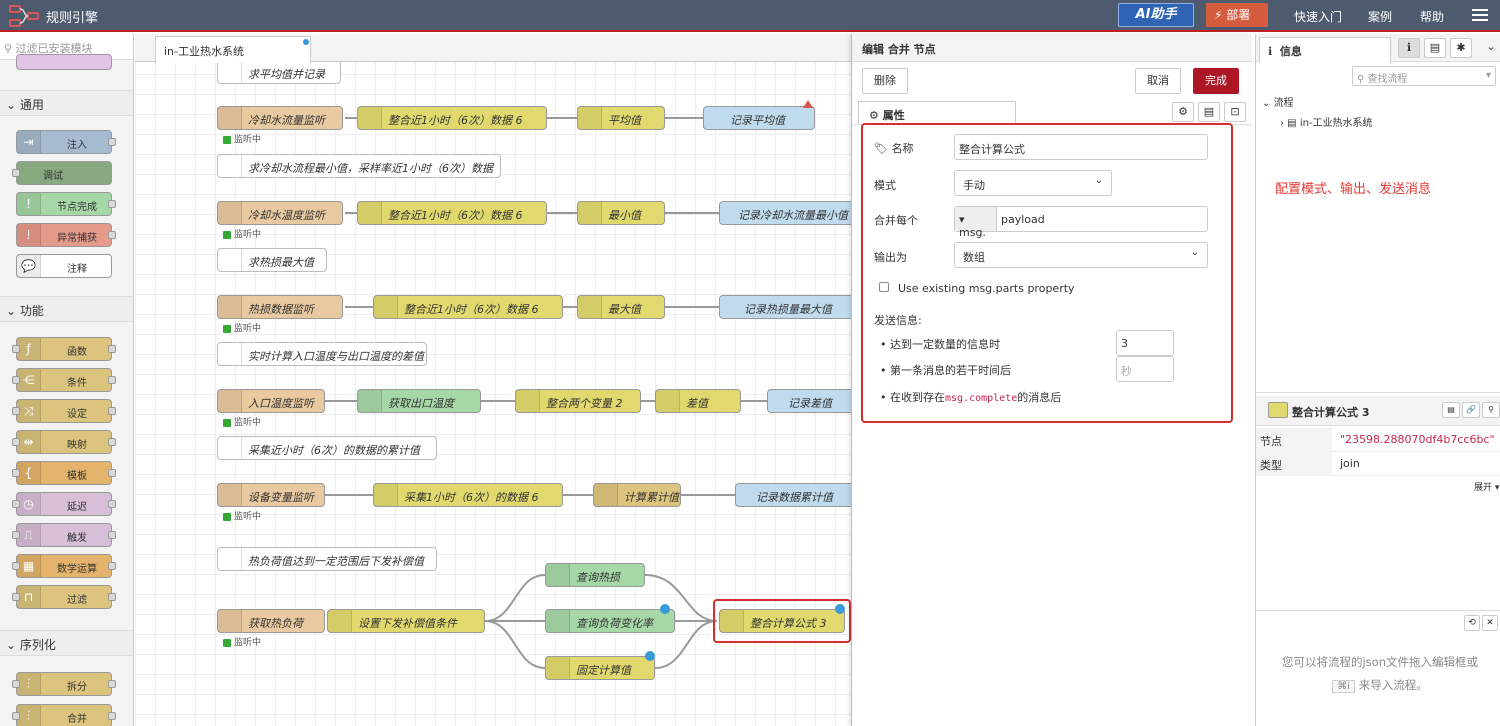 The height and width of the screenshot is (726, 1500). I want to click on palette-category-common: ⌄ 通用, so click(66, 103).